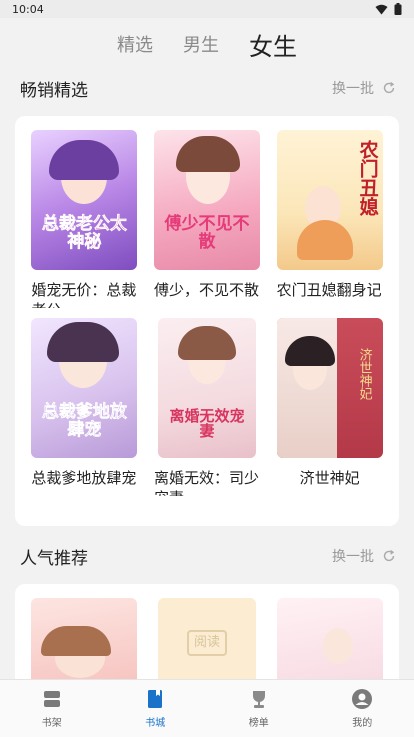  I want to click on book-cover: 离婚无效宠妻, so click(206, 388).